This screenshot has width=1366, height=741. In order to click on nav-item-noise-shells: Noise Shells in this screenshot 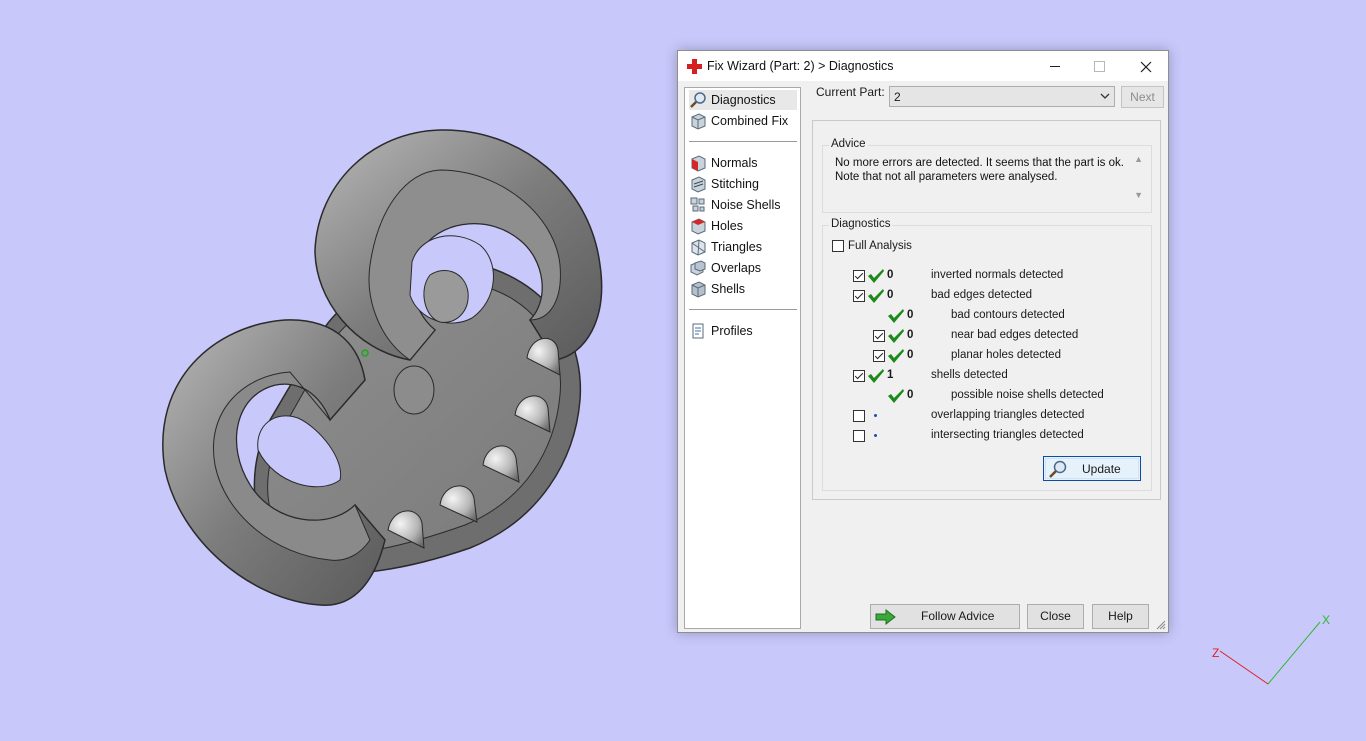, I will do `click(743, 205)`.